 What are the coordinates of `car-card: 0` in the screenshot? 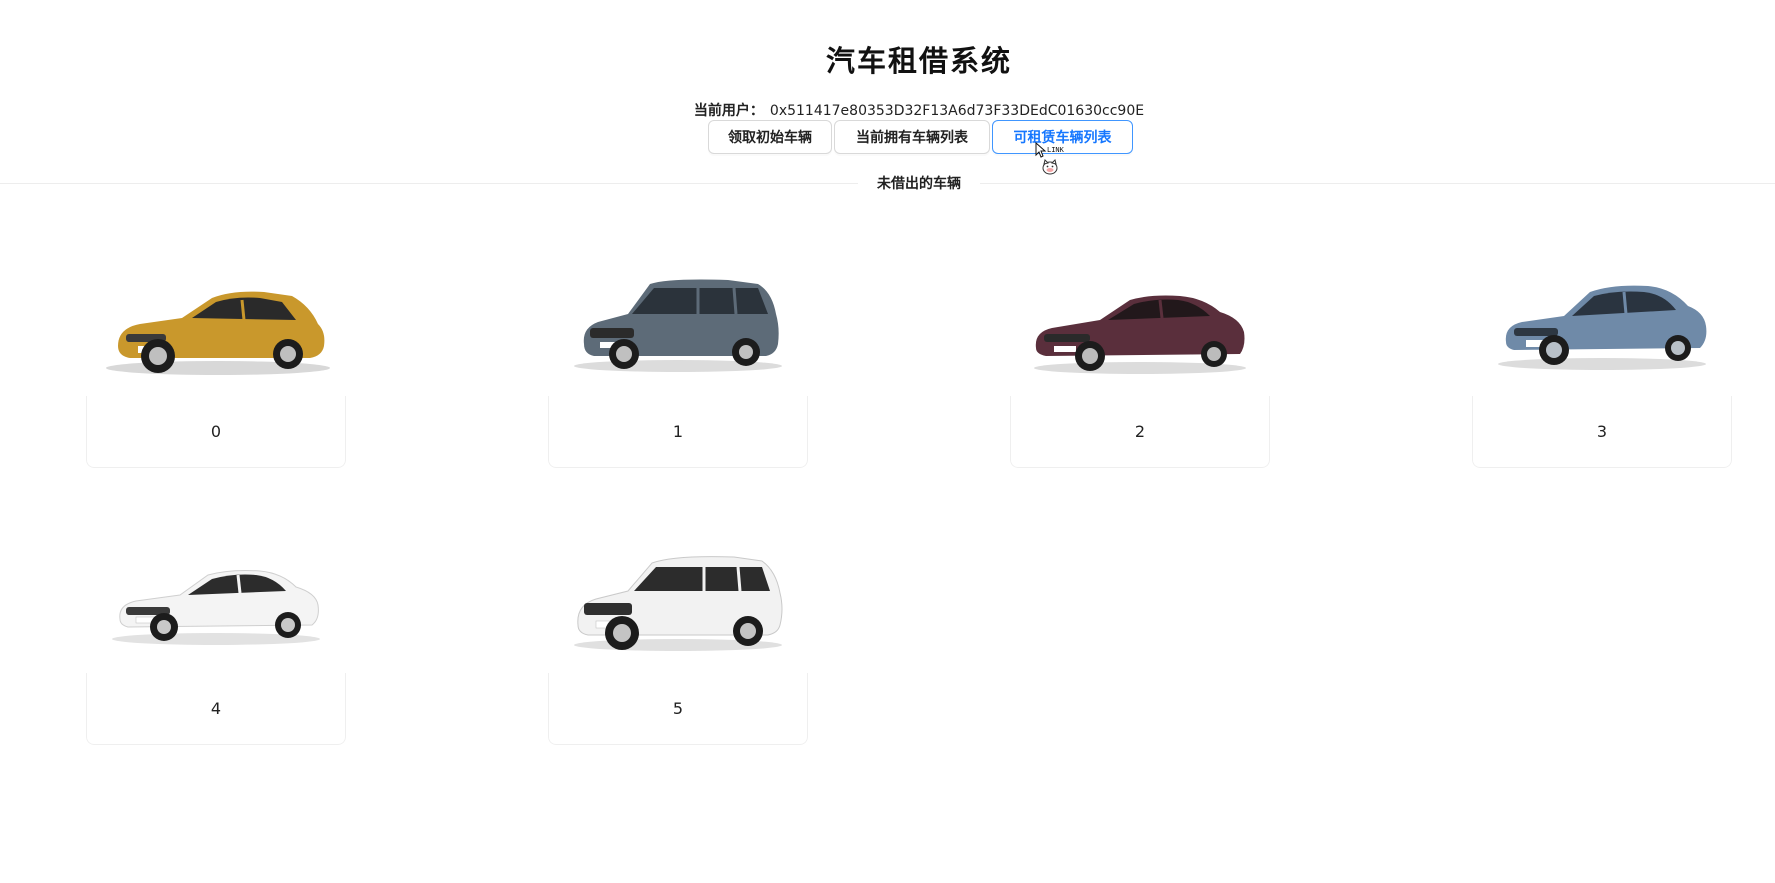 It's located at (216, 358).